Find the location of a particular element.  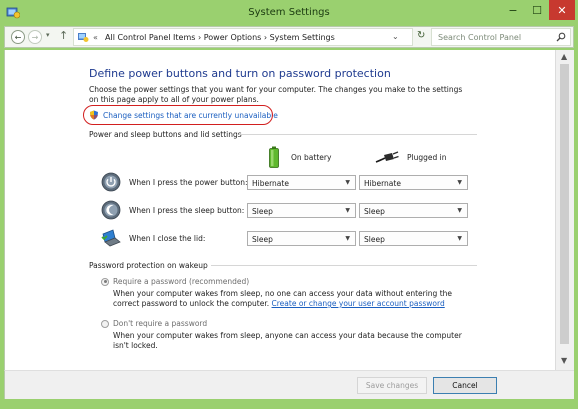

scroll-up-icon: ▲ is located at coordinates (564, 56).